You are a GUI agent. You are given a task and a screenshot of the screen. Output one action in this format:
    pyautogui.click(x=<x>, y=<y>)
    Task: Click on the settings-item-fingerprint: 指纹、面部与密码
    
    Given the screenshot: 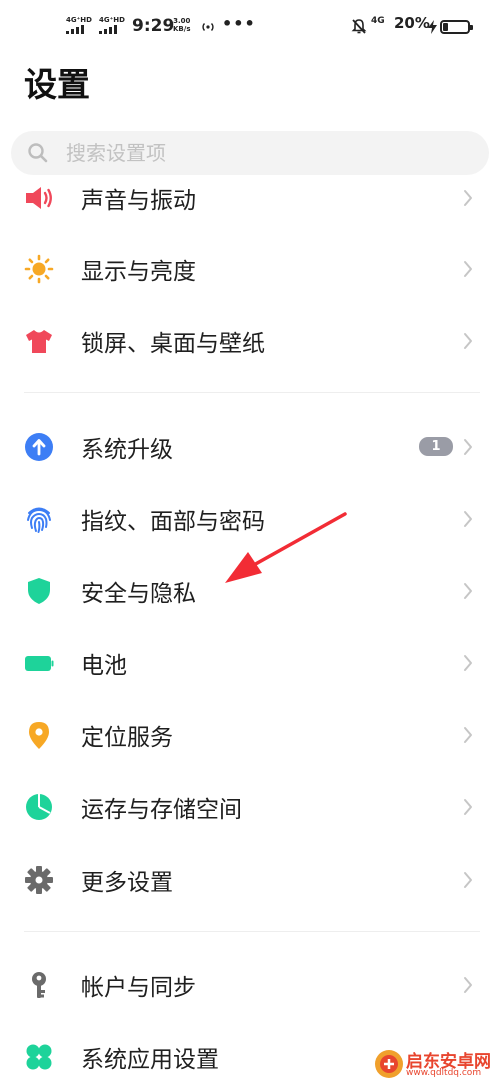 What is the action you would take?
    pyautogui.click(x=250, y=519)
    